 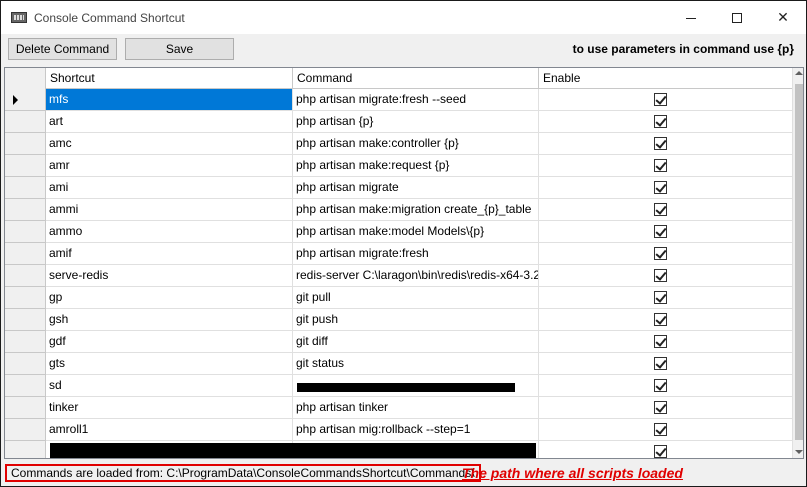 I want to click on table-row: amroll1 php artisan mig:rollback --step=1, so click(x=400, y=430).